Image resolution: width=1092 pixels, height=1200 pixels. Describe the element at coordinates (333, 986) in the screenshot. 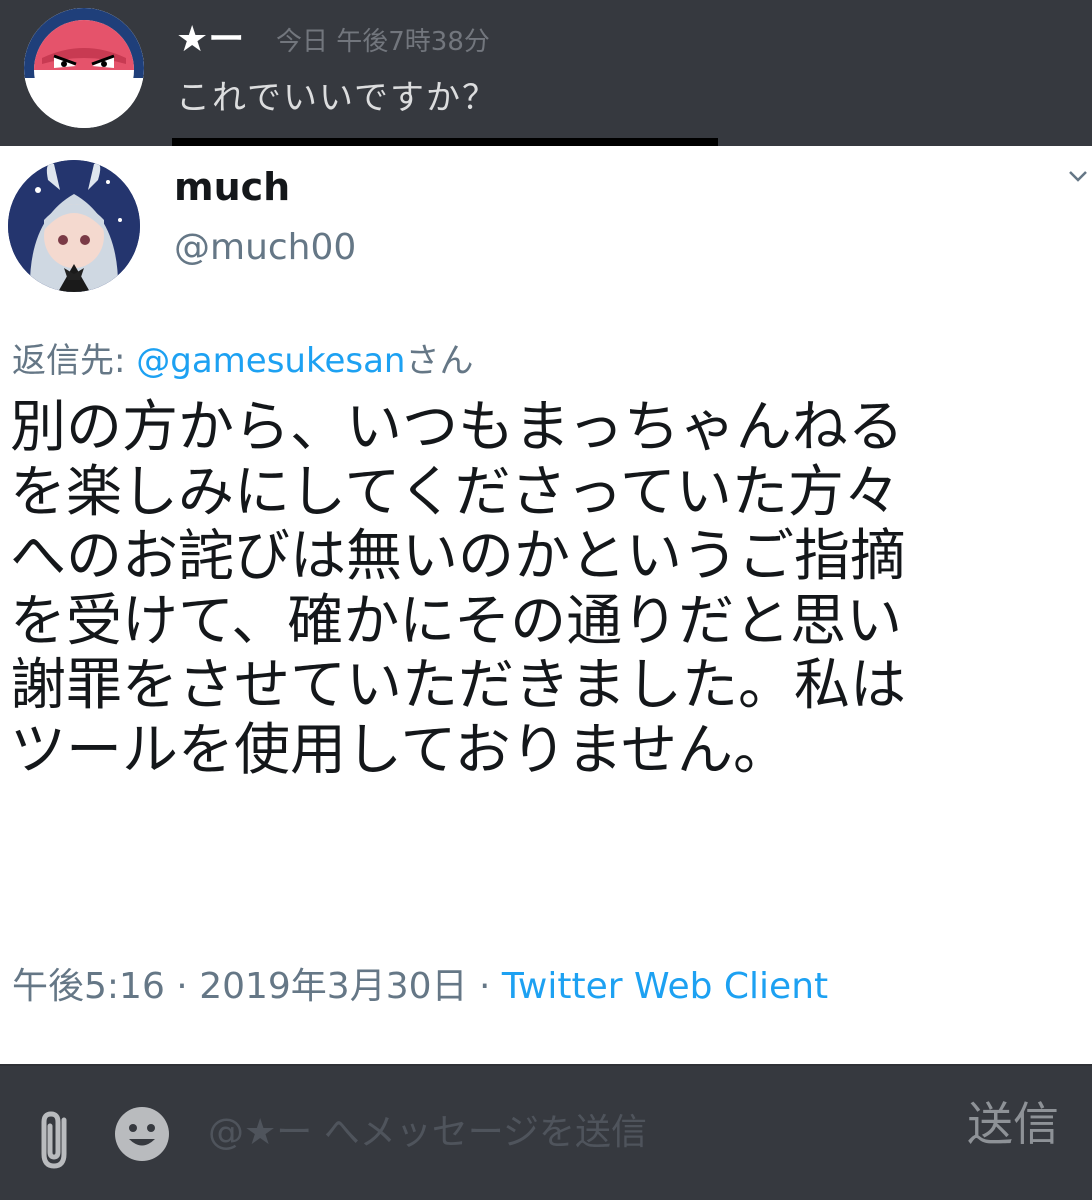

I see `tweet-date: 2019年3月30日` at that location.